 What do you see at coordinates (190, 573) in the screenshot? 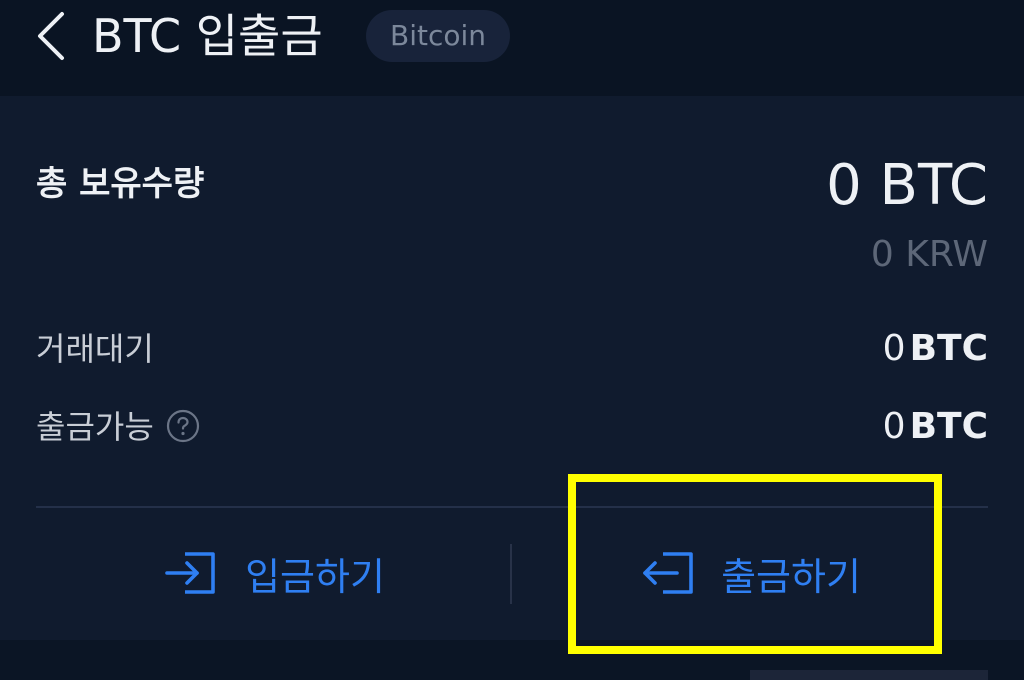
I see `login-arrow-icon` at bounding box center [190, 573].